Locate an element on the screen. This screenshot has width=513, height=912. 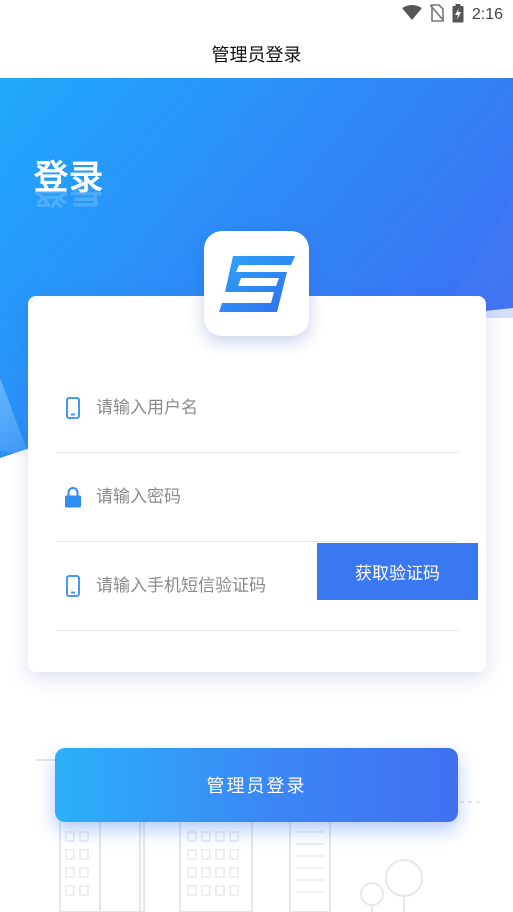
no-sim-icon is located at coordinates (437, 15).